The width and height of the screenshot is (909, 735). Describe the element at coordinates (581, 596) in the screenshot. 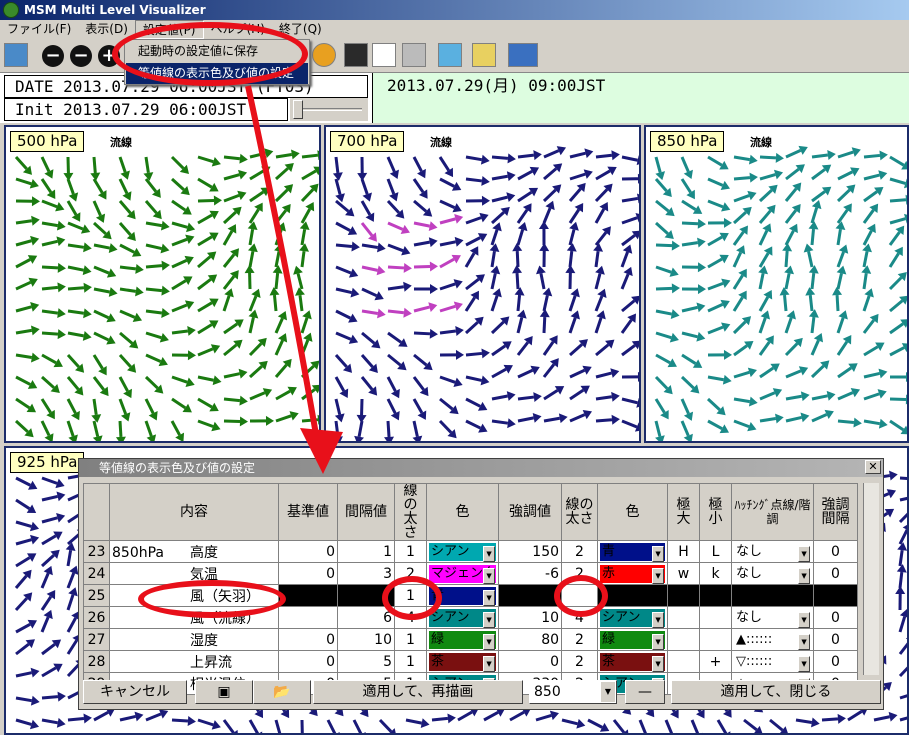

I see `annotation-circle-emph-width` at that location.